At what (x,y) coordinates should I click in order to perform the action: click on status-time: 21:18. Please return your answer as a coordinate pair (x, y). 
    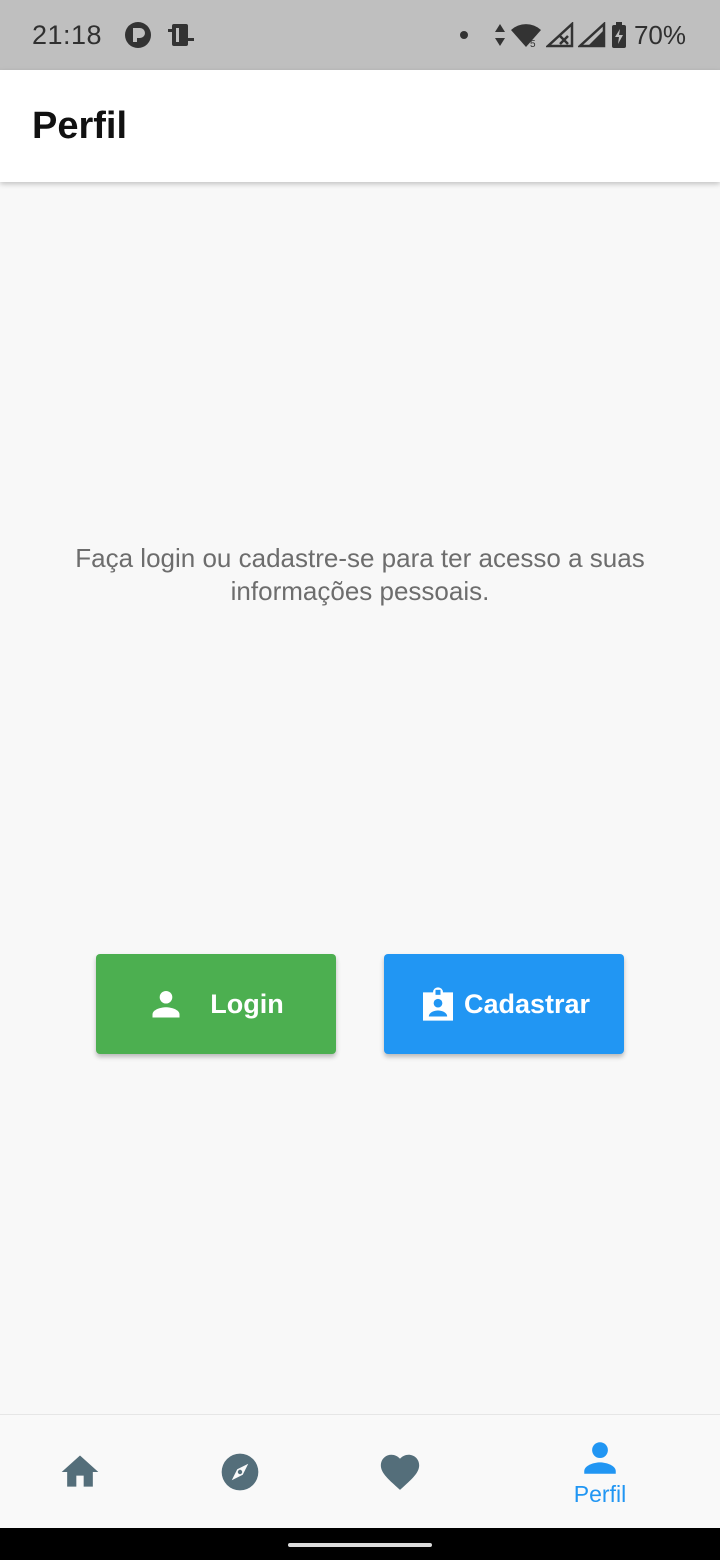
    Looking at the image, I should click on (67, 34).